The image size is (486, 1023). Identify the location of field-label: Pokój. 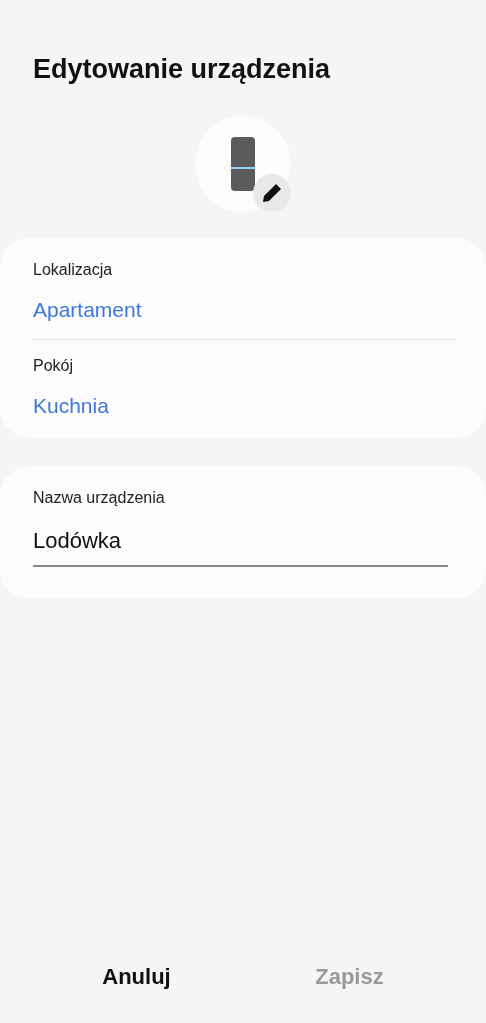
(54, 366).